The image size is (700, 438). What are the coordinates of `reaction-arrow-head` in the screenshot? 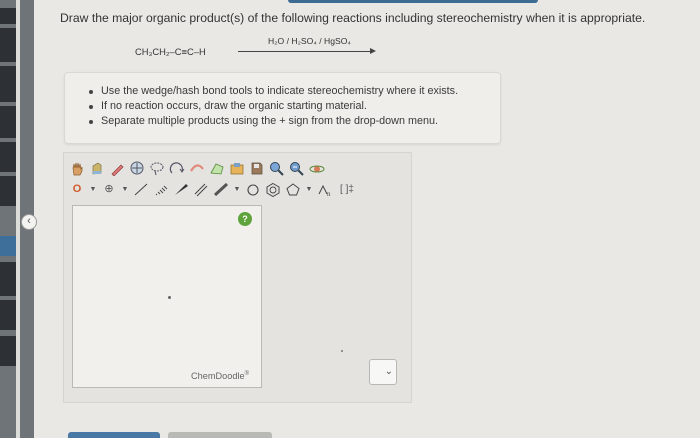 It's located at (373, 51).